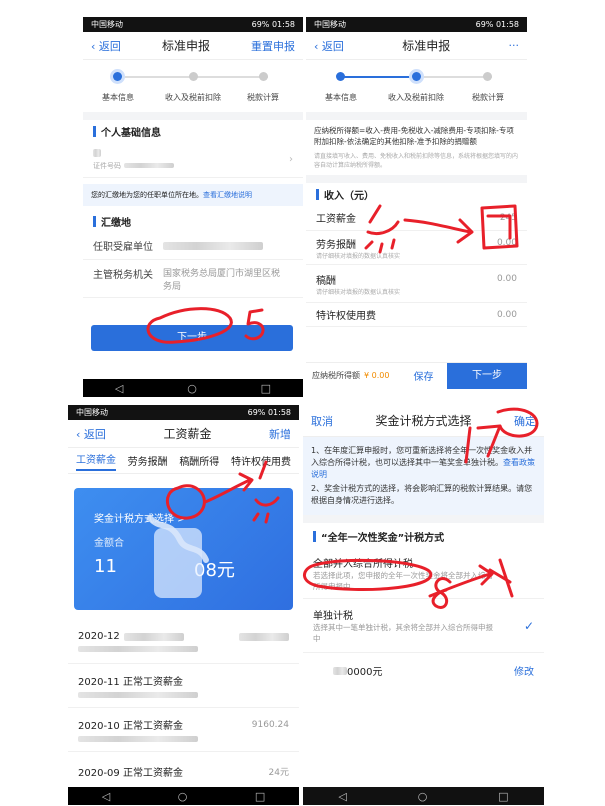 Image resolution: width=605 pixels, height=806 pixels. What do you see at coordinates (423, 574) in the screenshot?
I see `option-combined: 全部并入综合所得计税 若选择此项，您申报的全年一次性奖金将全部并入综合所得申报中` at bounding box center [423, 574].